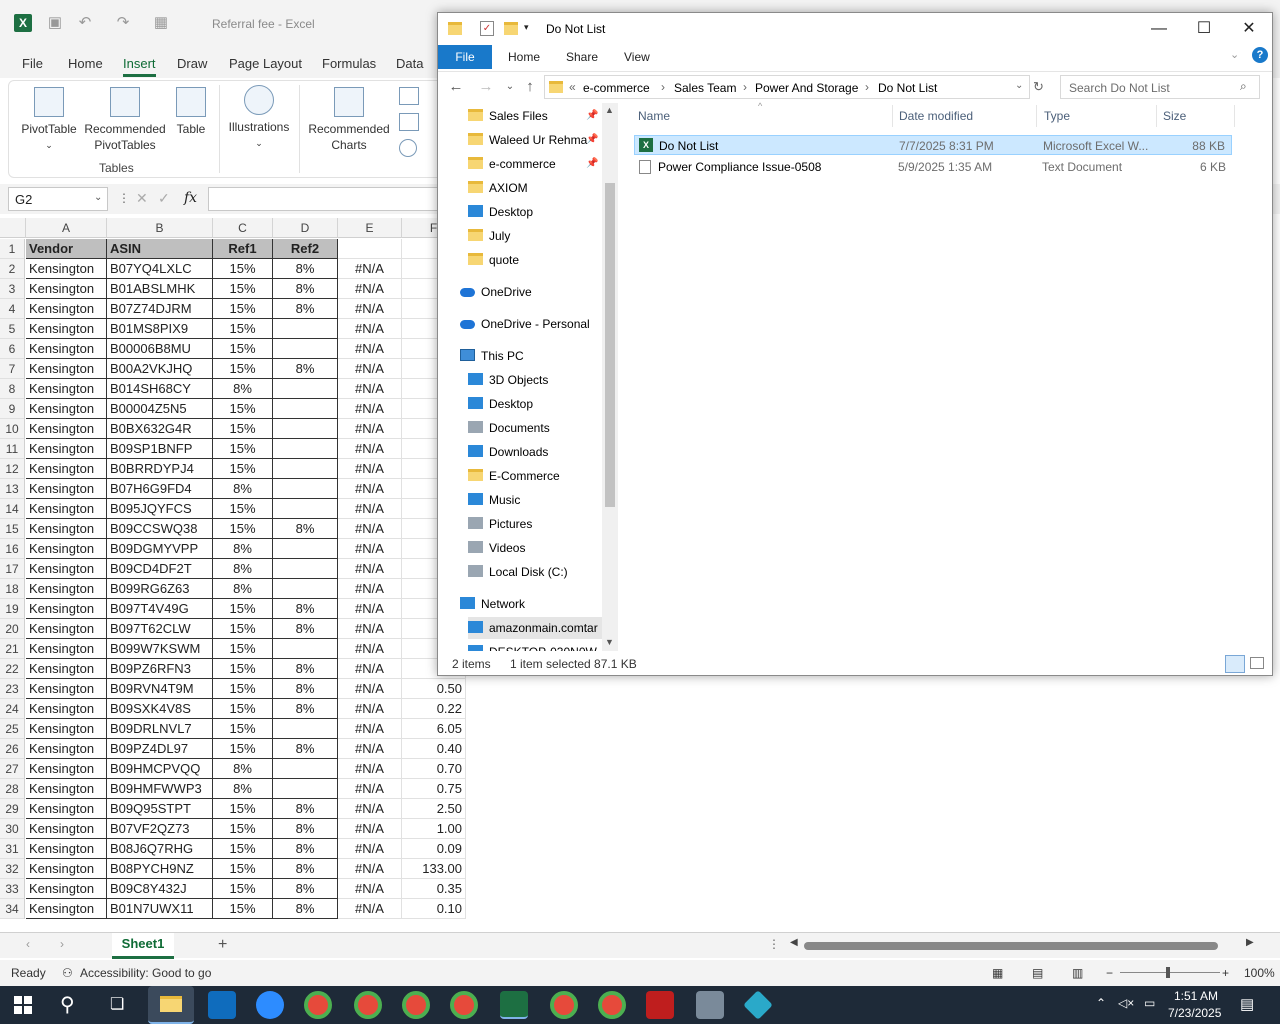 Image resolution: width=1280 pixels, height=1024 pixels. Describe the element at coordinates (434, 729) in the screenshot. I see `cell-f: 6.05` at that location.